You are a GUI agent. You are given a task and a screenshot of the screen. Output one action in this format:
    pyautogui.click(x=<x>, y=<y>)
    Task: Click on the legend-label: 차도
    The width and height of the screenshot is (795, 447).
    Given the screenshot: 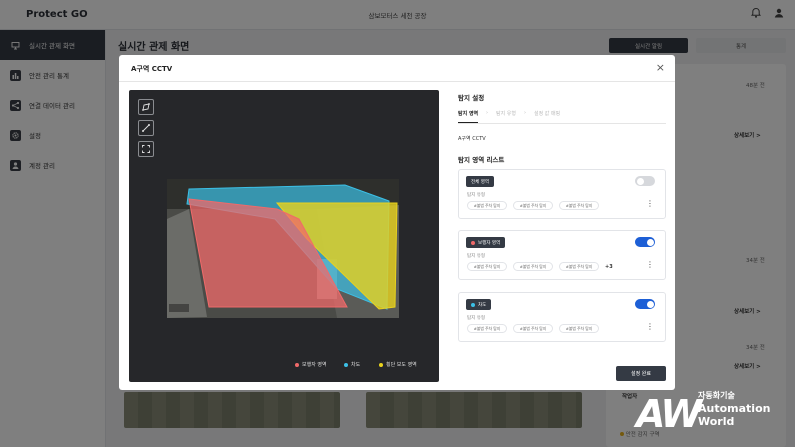 What is the action you would take?
    pyautogui.click(x=356, y=365)
    